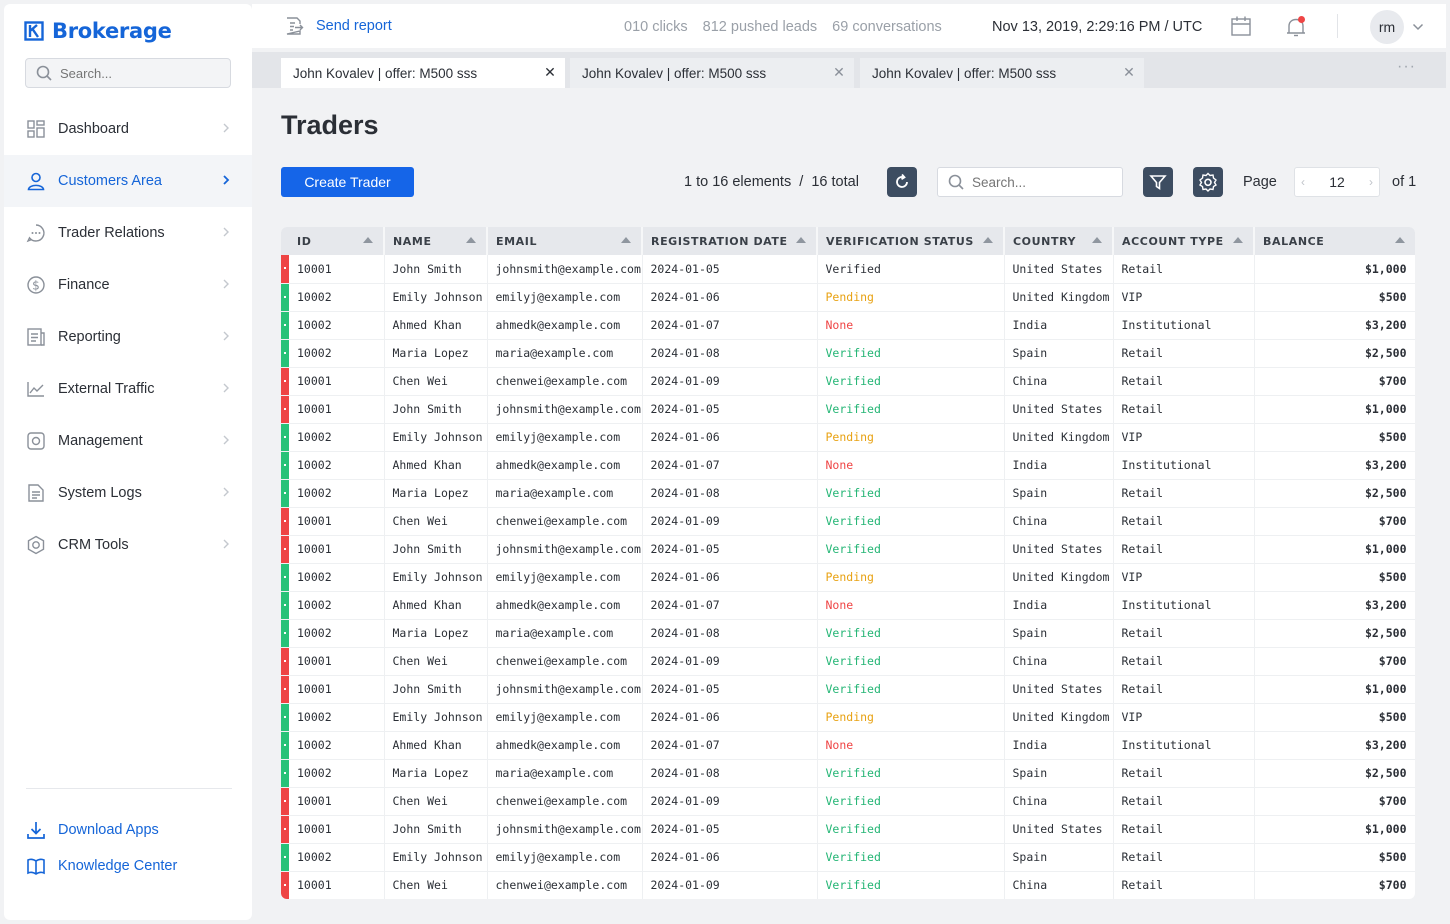 The height and width of the screenshot is (924, 1450). What do you see at coordinates (436, 577) in the screenshot?
I see `cell-name: Emily Johnson` at bounding box center [436, 577].